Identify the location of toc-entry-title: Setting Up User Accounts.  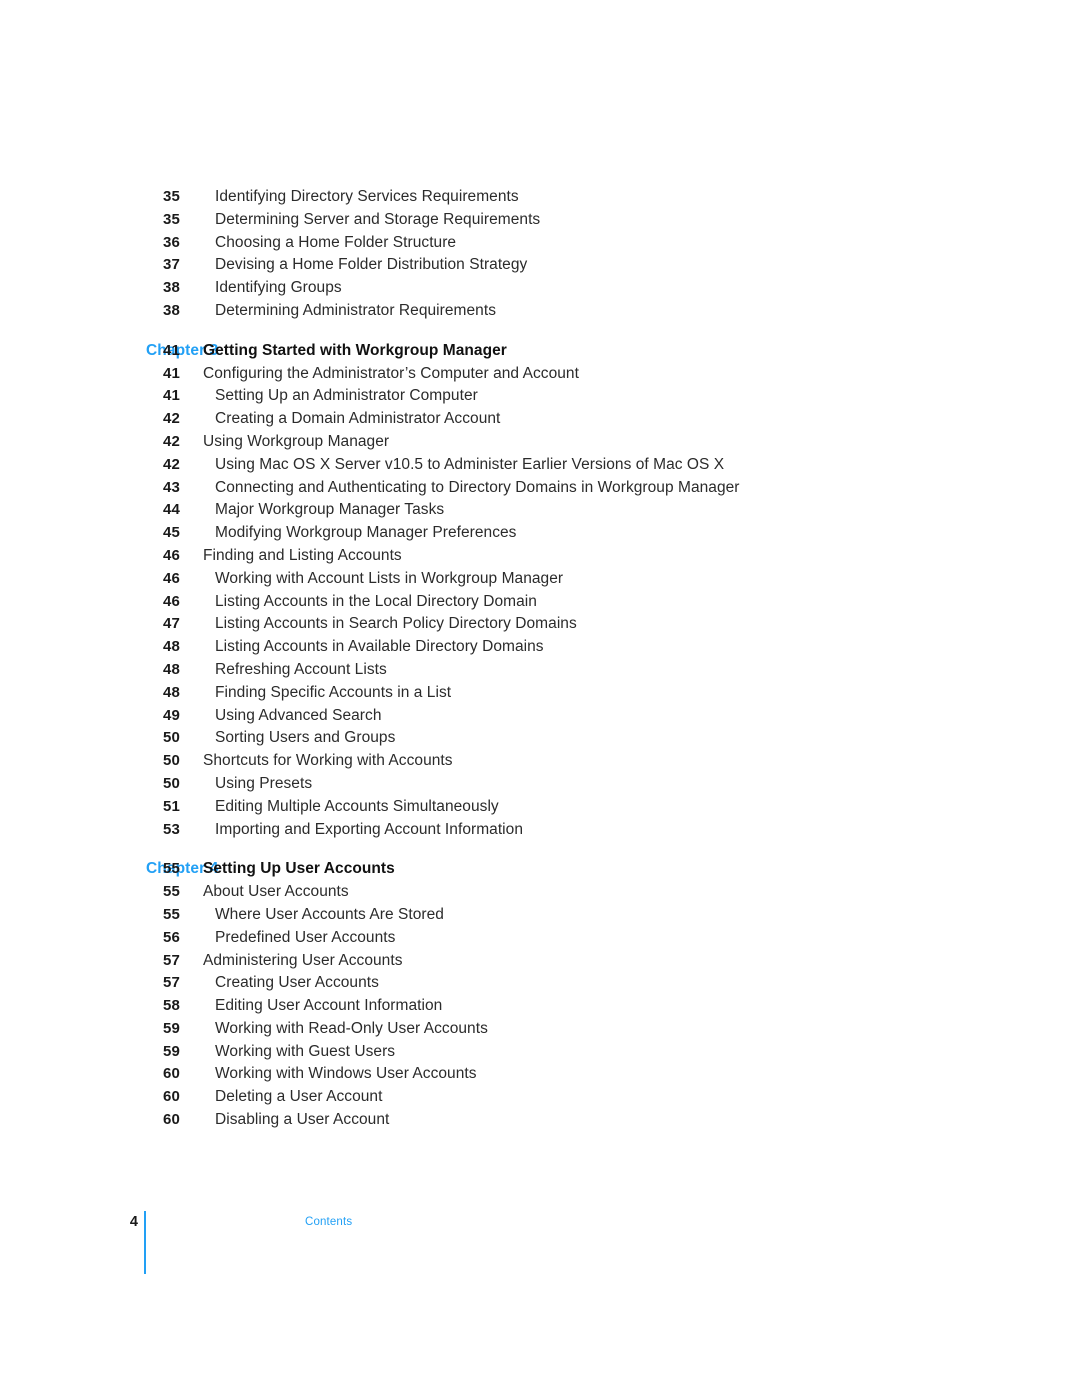
(299, 869).